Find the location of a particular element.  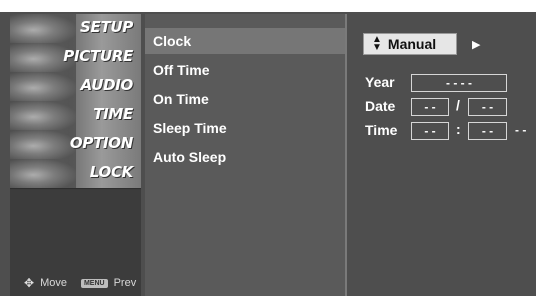

menu-item-time: TIME is located at coordinates (75, 116).